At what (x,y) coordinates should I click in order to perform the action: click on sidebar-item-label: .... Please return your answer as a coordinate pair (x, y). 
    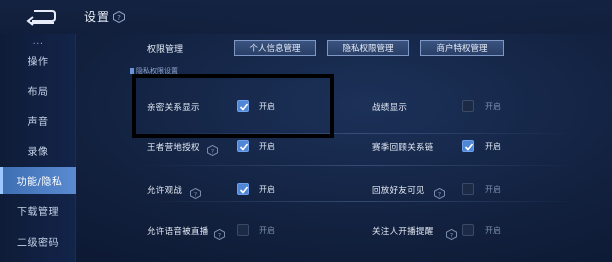
    Looking at the image, I should click on (38, 41).